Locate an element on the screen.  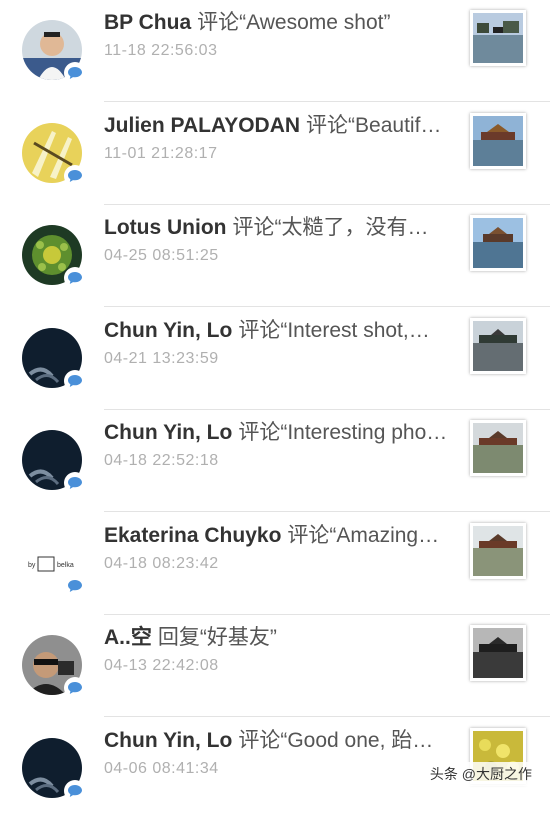
timestamp: 11-18 22:56:03 is located at coordinates (161, 50).